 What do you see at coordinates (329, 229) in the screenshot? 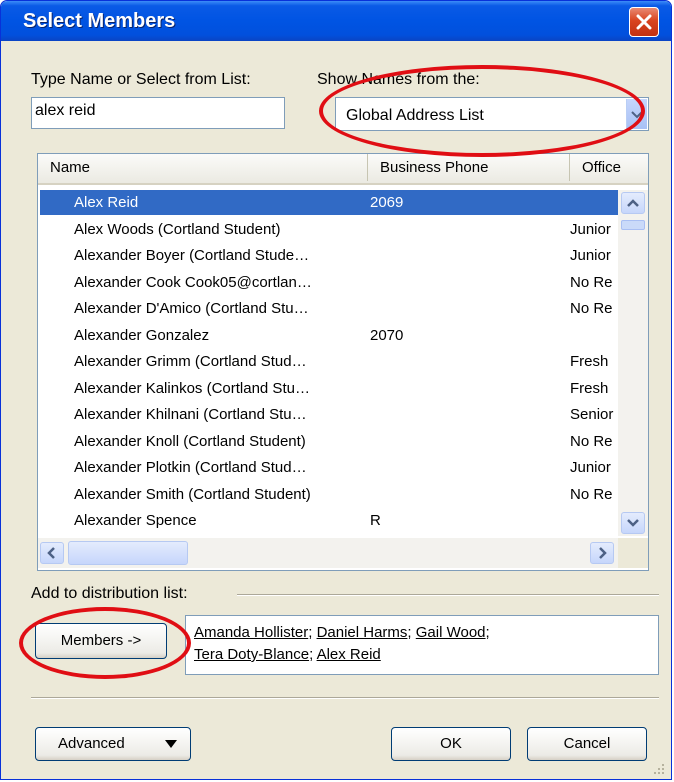
I see `table-row: Alex Woods (Cortland Student) Junior` at bounding box center [329, 229].